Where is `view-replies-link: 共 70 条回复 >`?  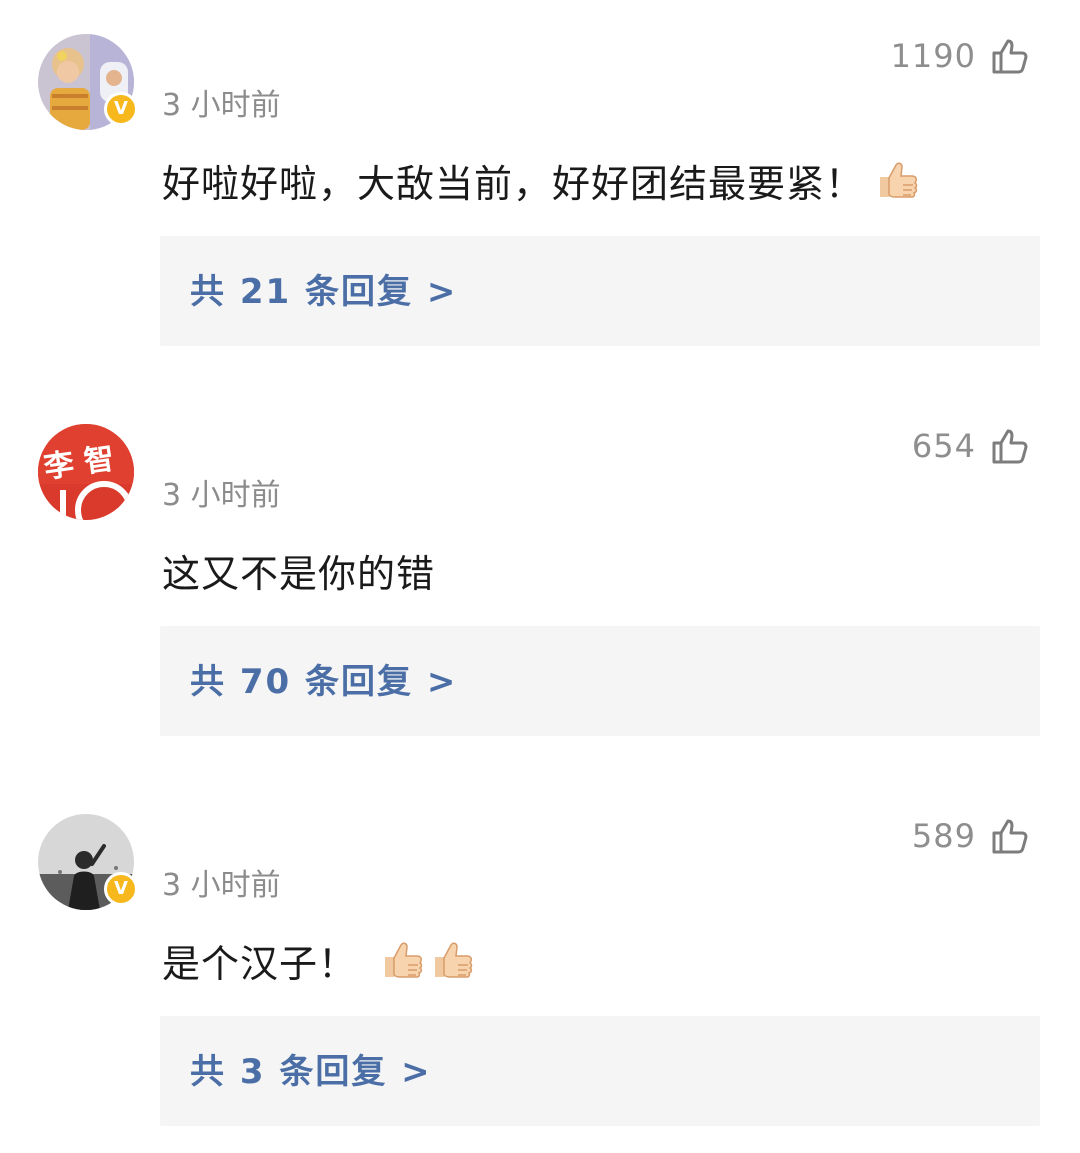 view-replies-link: 共 70 条回复 > is located at coordinates (323, 682).